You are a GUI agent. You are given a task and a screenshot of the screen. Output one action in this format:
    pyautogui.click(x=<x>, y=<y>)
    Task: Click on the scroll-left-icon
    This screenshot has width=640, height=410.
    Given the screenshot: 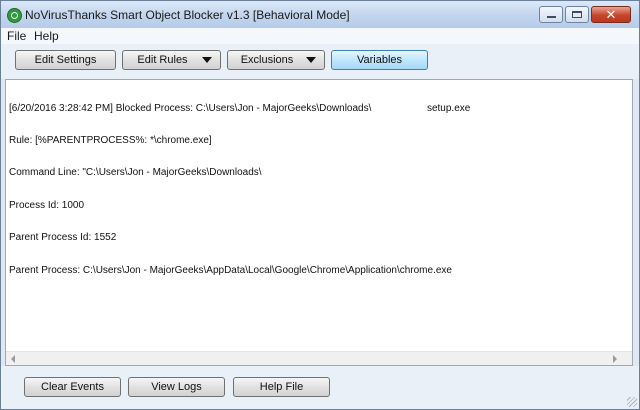 What is the action you would take?
    pyautogui.click(x=13, y=359)
    